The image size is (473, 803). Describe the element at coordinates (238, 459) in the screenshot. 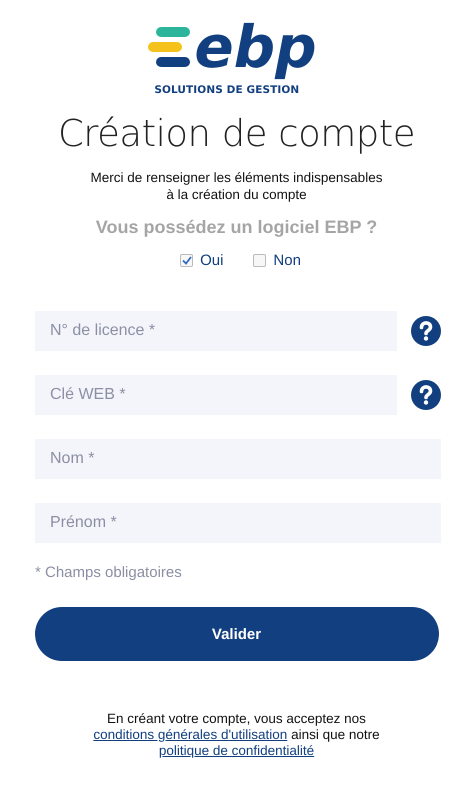

I see `text-field: Nom *` at that location.